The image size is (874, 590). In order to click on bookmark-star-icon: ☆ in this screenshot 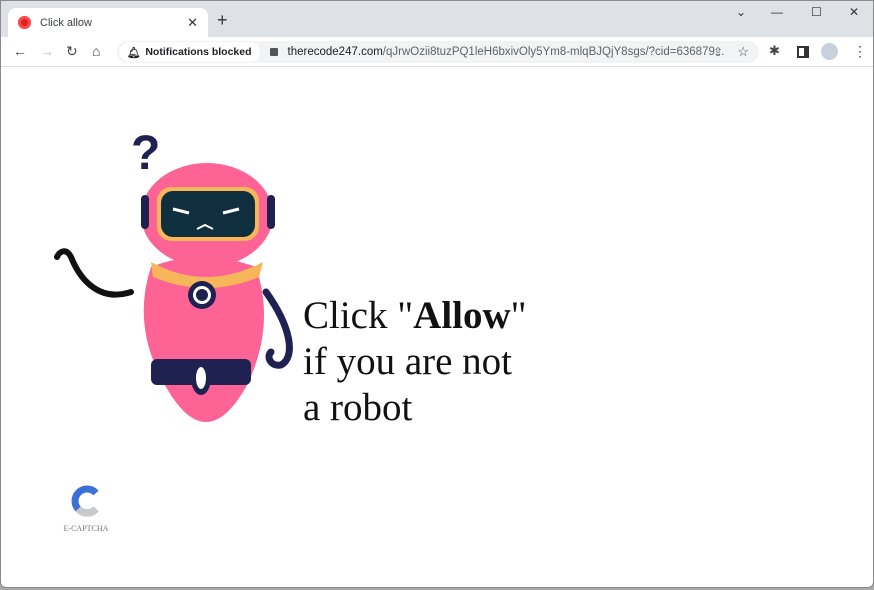, I will do `click(743, 52)`.